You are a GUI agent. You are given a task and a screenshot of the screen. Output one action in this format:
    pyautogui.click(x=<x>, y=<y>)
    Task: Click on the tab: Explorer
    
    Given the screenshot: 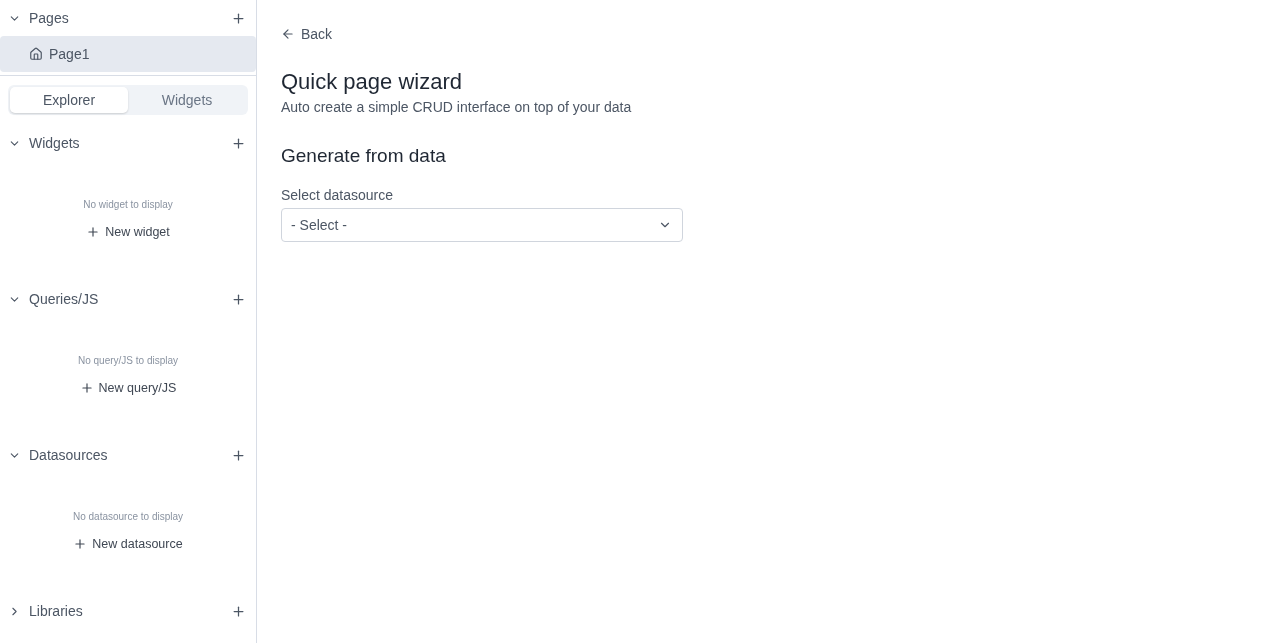 What is the action you would take?
    pyautogui.click(x=69, y=100)
    